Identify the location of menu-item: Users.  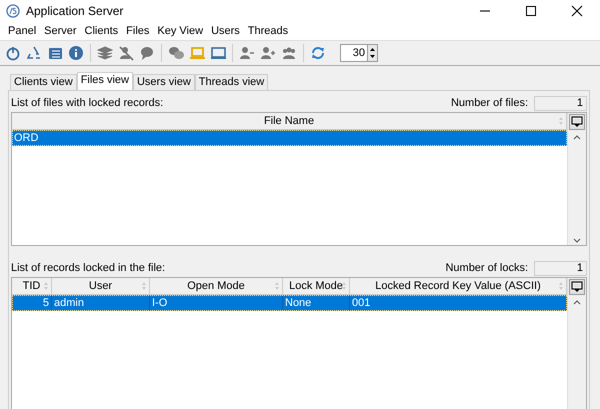
(225, 31).